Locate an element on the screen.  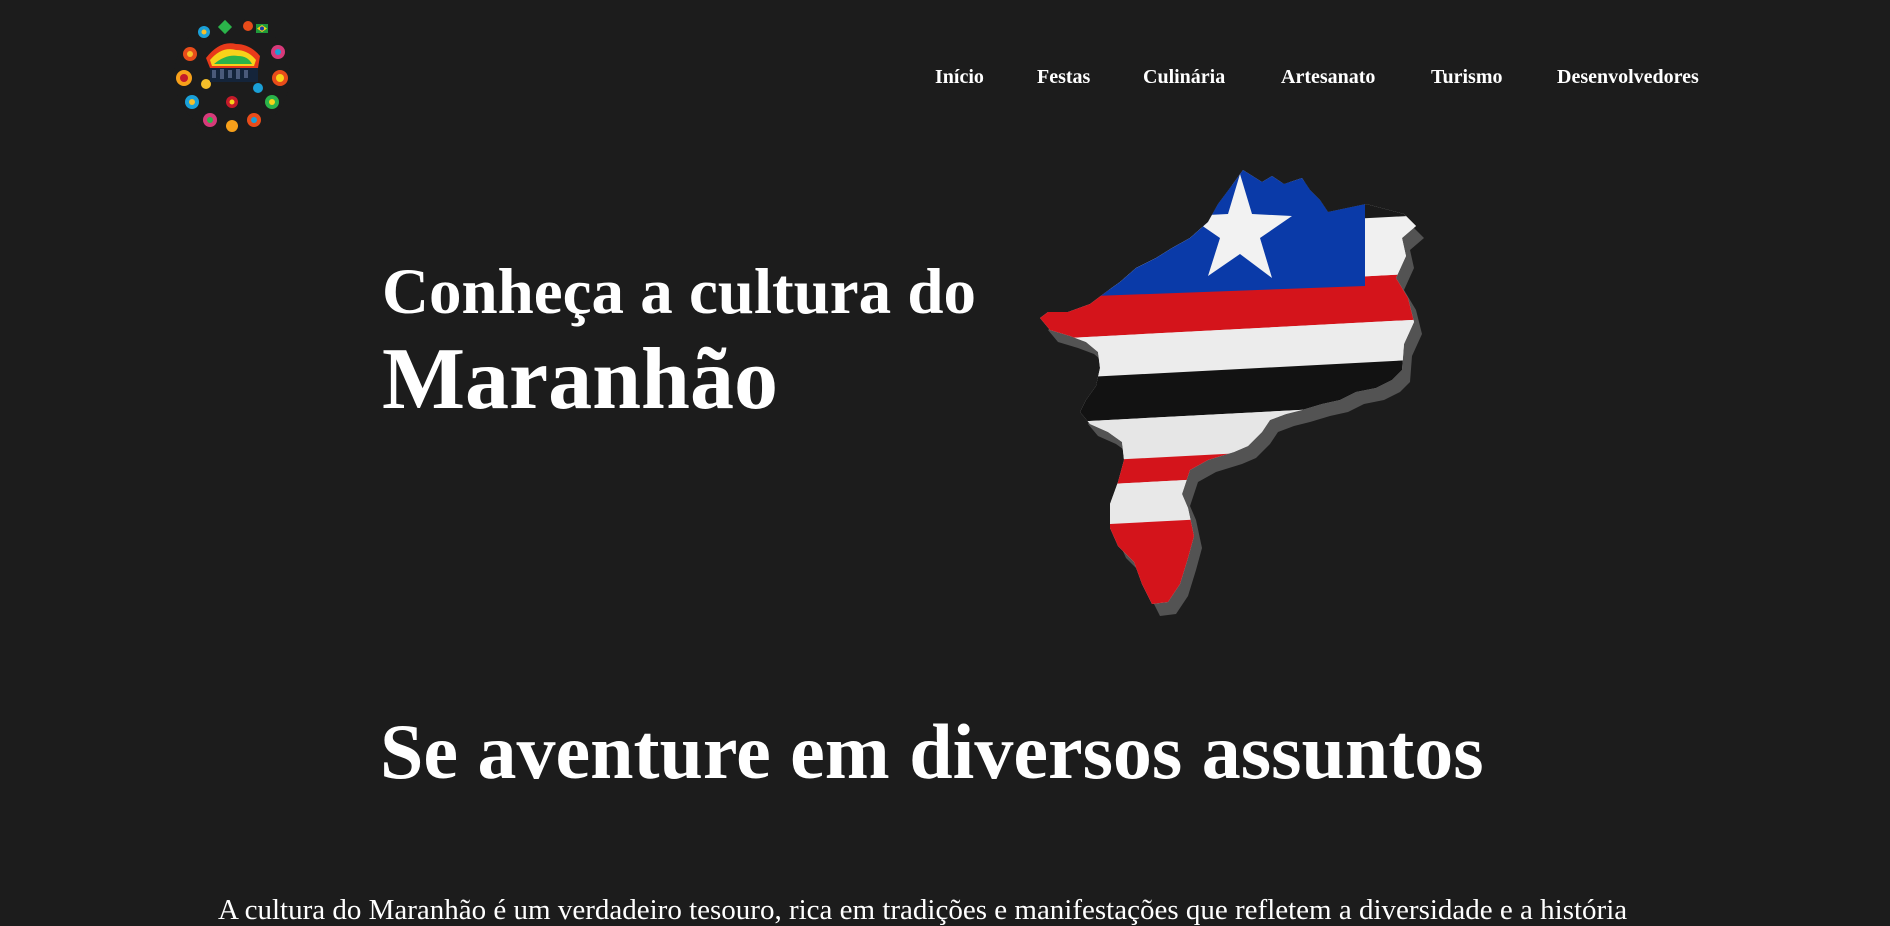
maranhao-flag-map is located at coordinates (1260, 399).